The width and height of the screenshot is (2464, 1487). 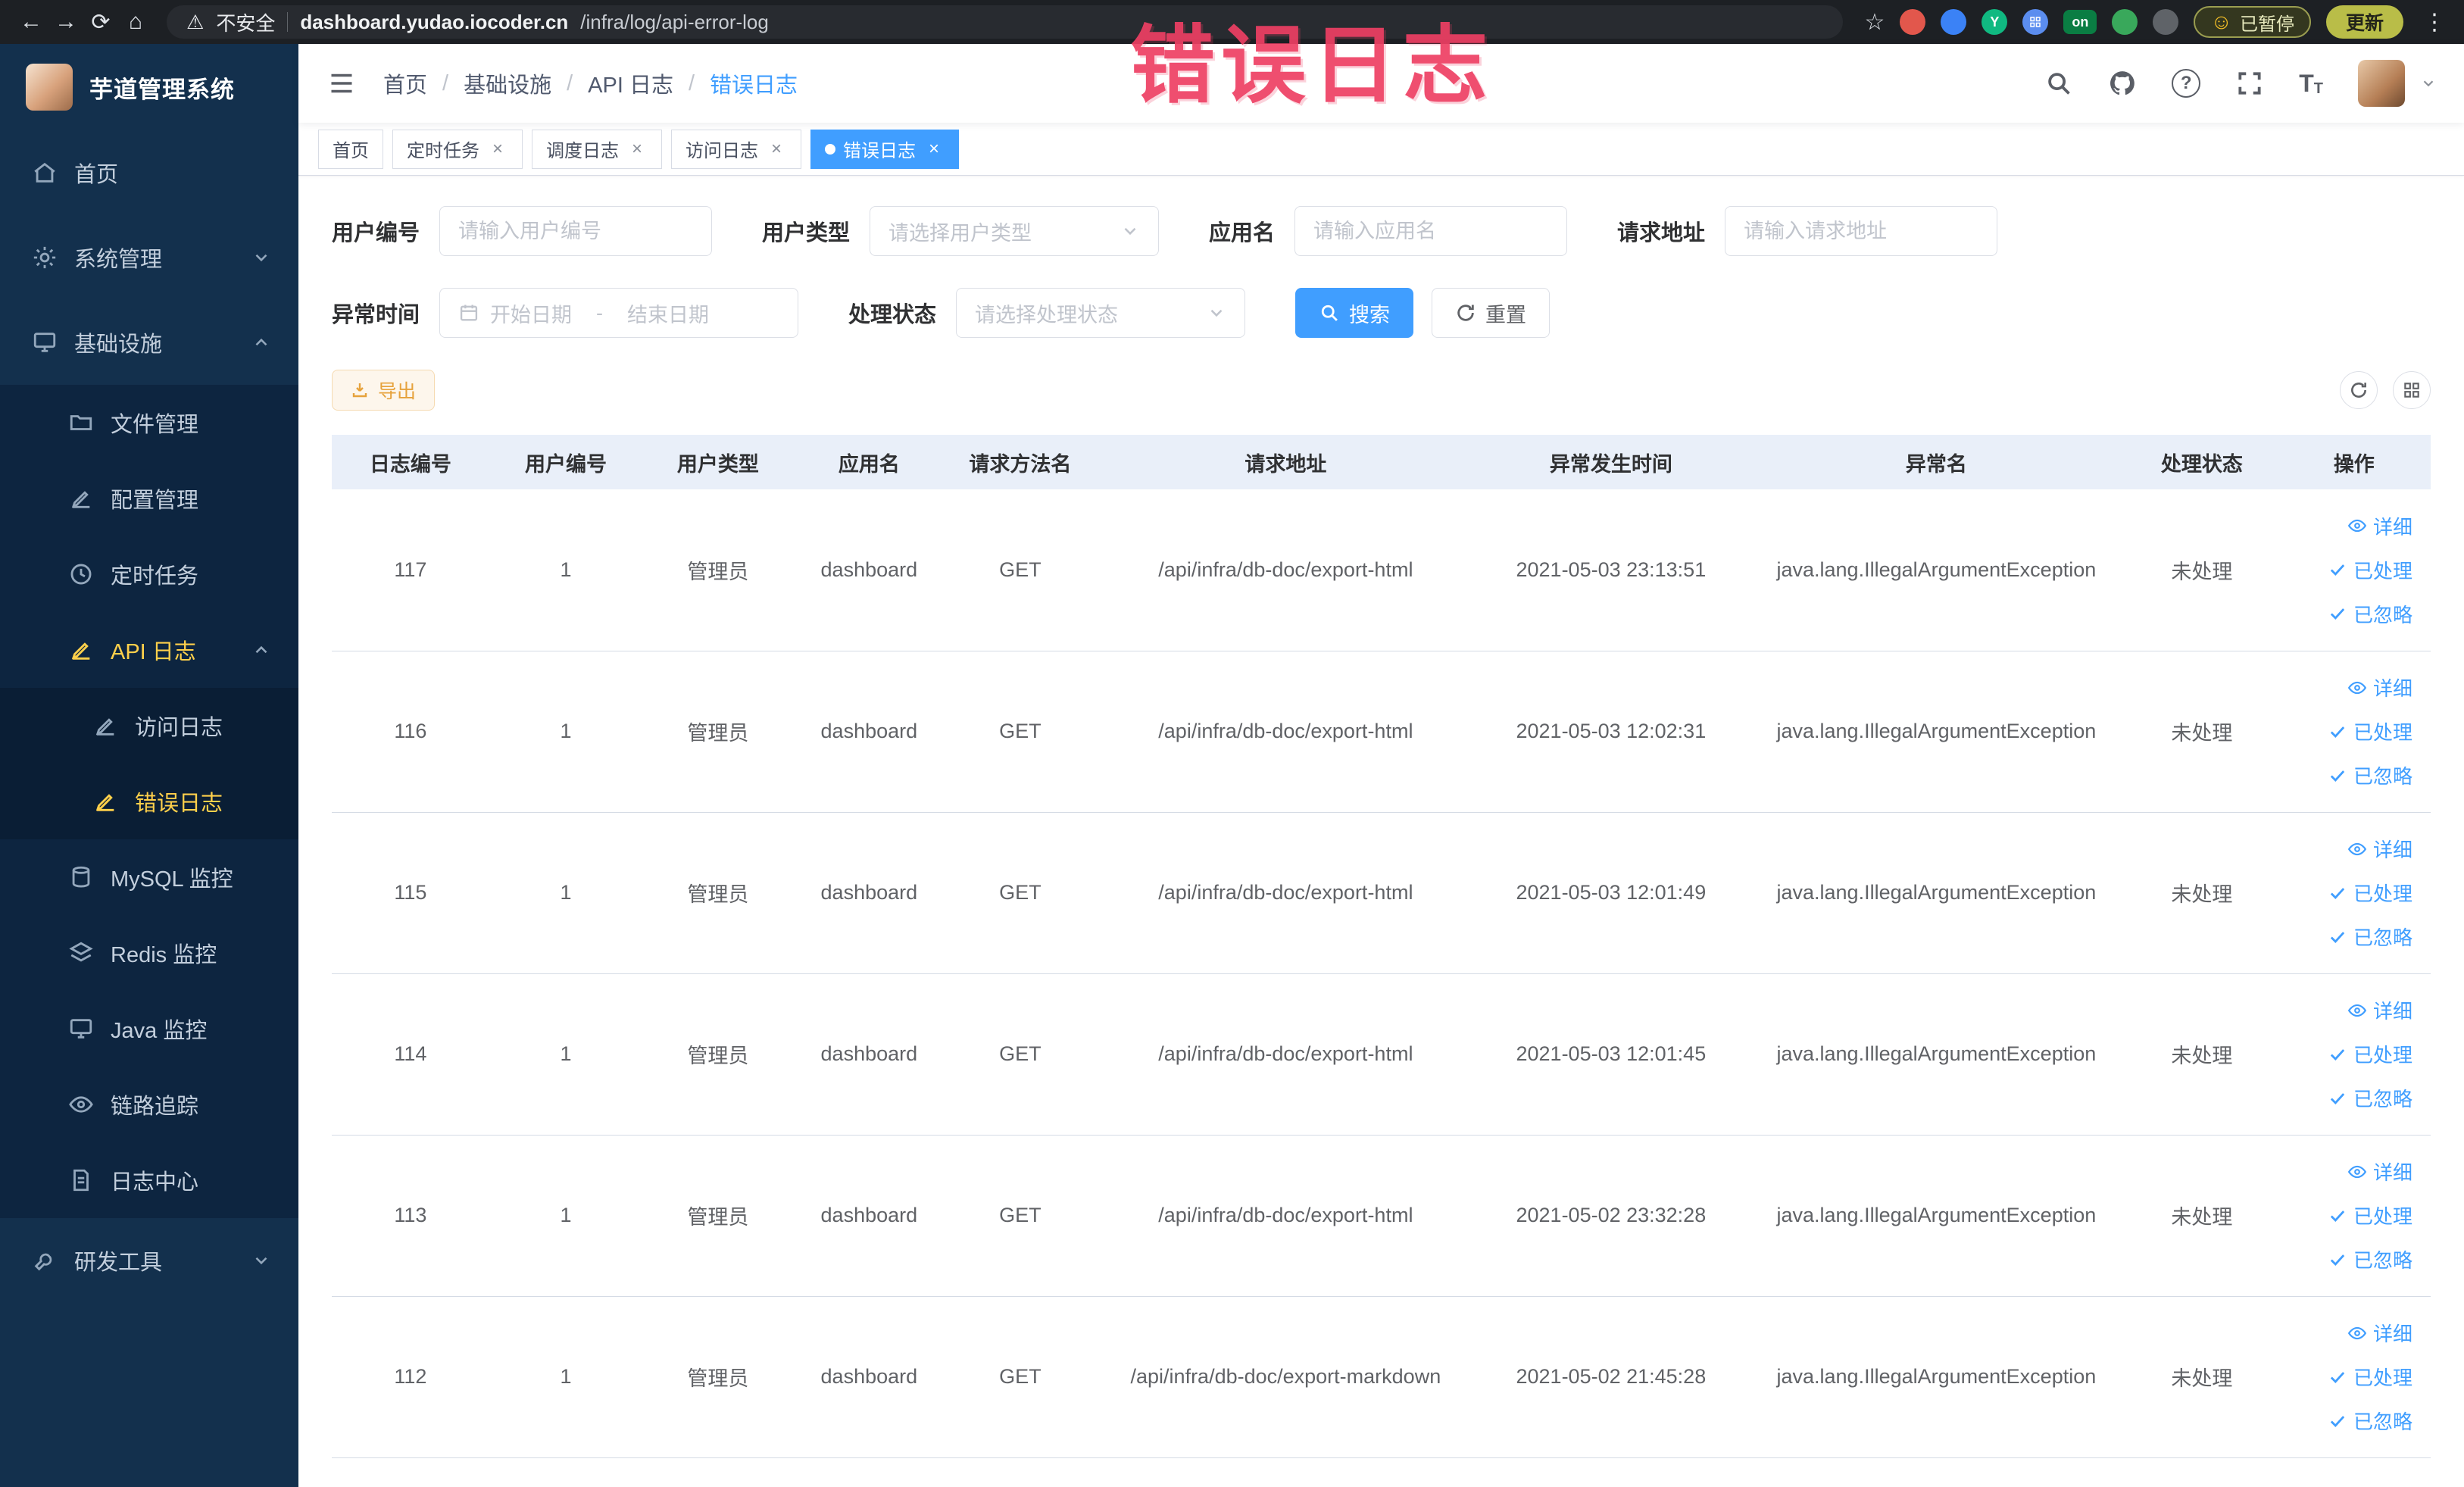 I want to click on font-size-icon: TT, so click(x=2311, y=84).